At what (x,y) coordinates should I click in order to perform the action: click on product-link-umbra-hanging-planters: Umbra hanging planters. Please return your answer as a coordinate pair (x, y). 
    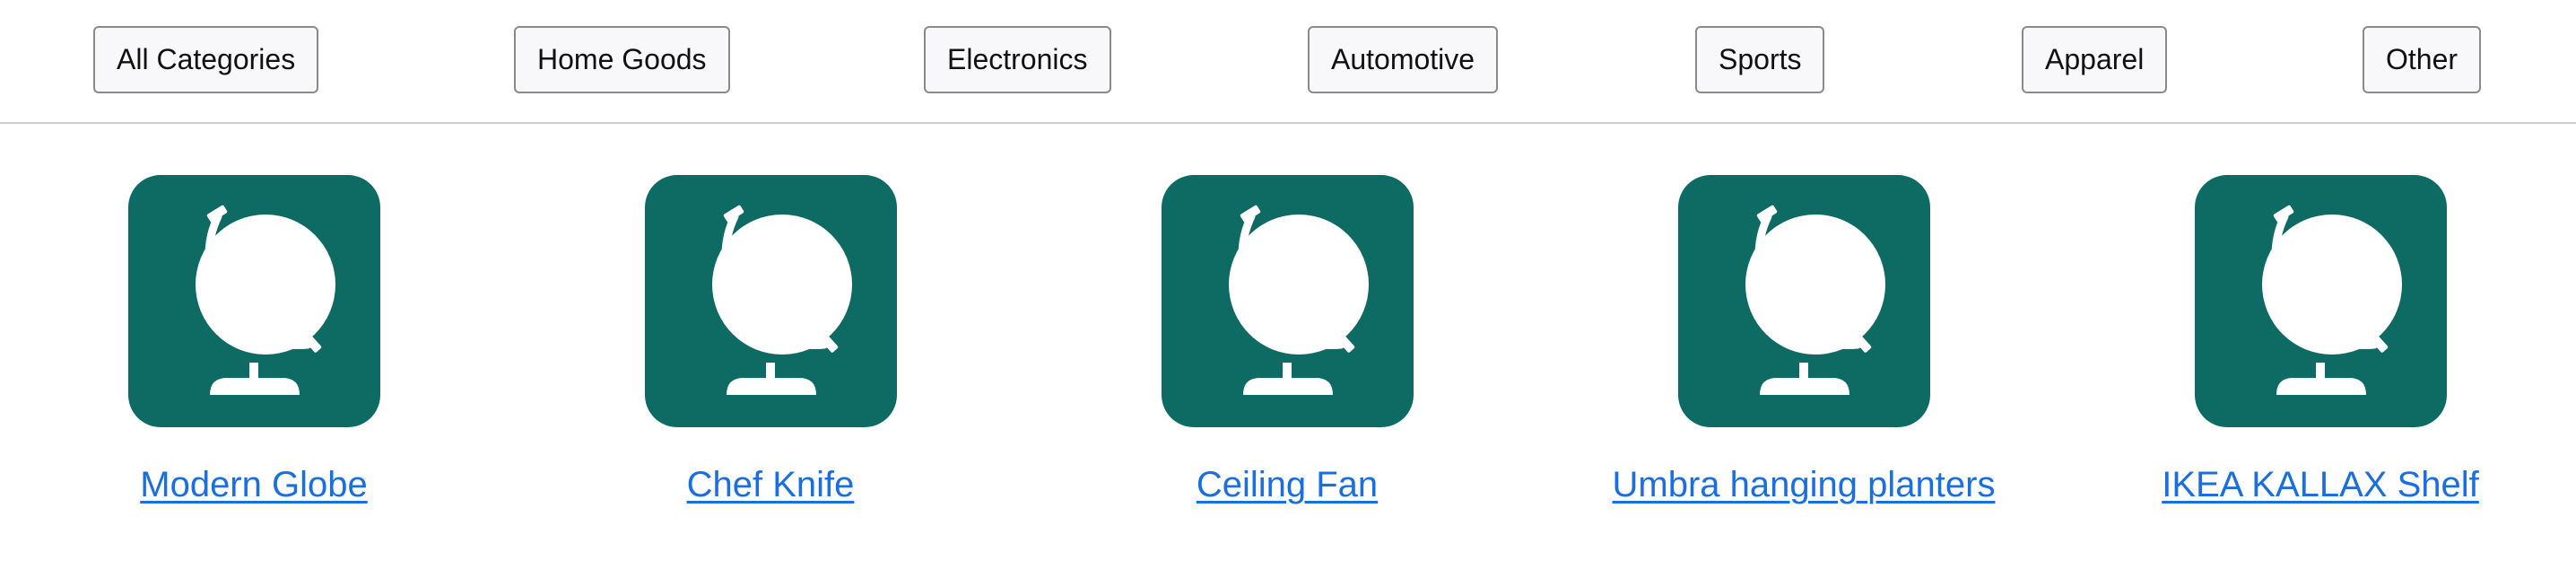
    Looking at the image, I should click on (1804, 484).